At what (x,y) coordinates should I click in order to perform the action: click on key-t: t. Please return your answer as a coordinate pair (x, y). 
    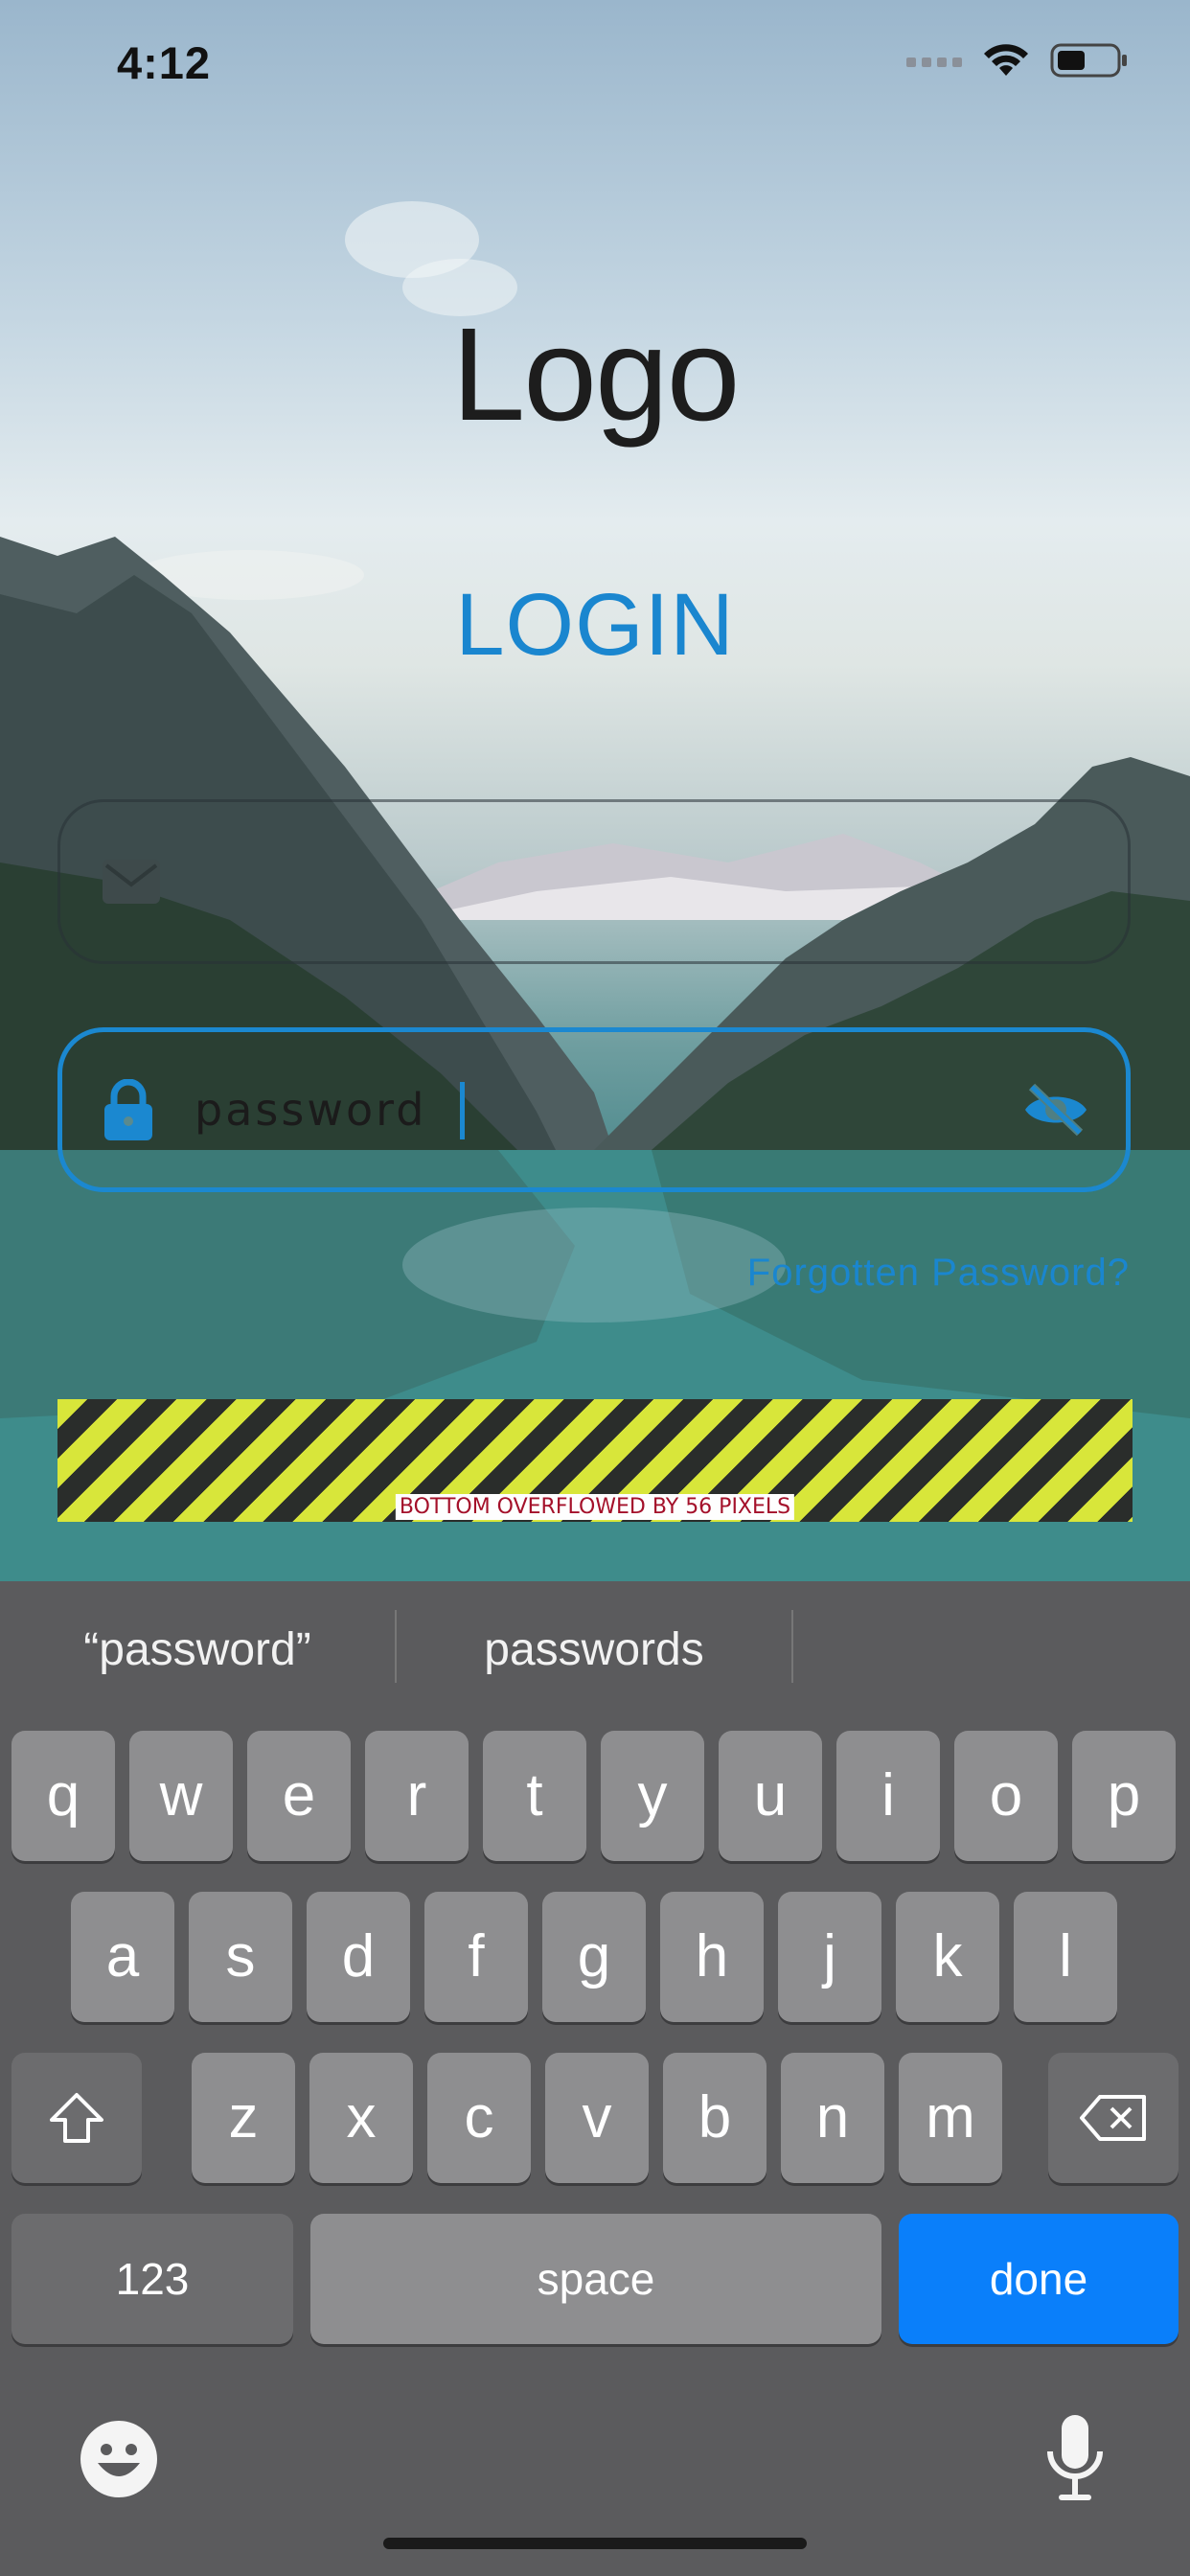
    Looking at the image, I should click on (534, 1796).